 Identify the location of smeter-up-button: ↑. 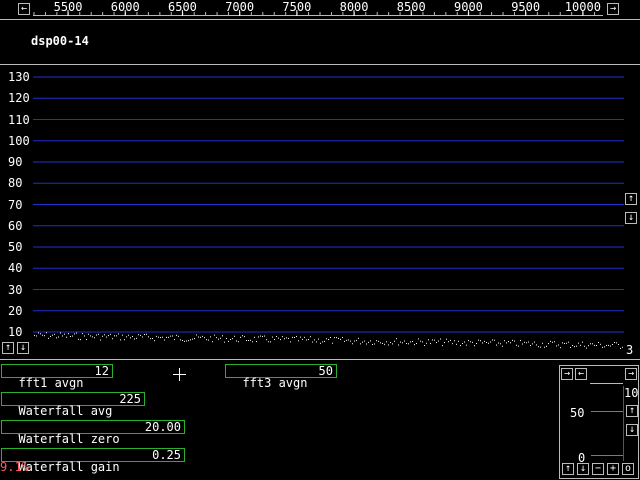
(568, 469).